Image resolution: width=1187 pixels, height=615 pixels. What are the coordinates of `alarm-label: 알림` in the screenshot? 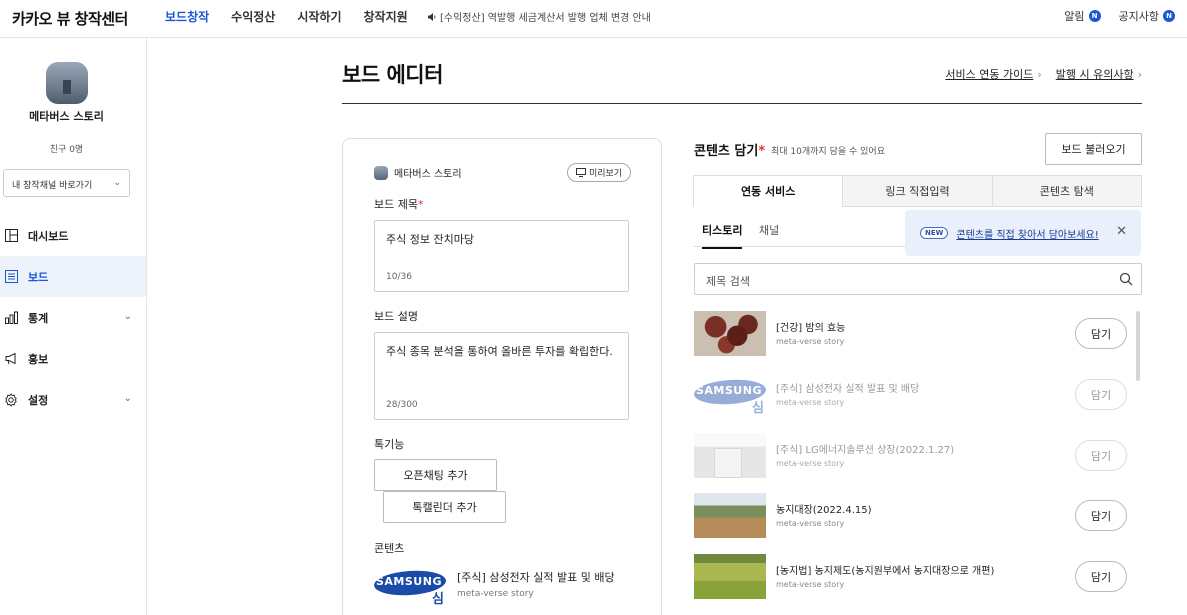 It's located at (1074, 16).